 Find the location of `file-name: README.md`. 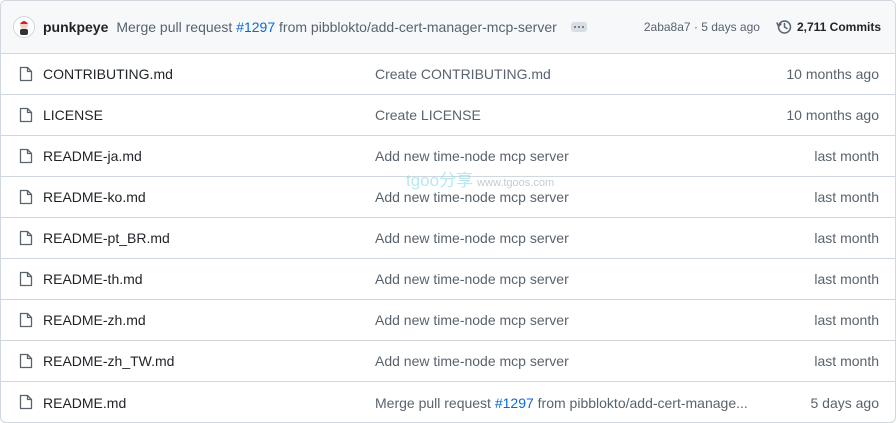

file-name: README.md is located at coordinates (84, 403).